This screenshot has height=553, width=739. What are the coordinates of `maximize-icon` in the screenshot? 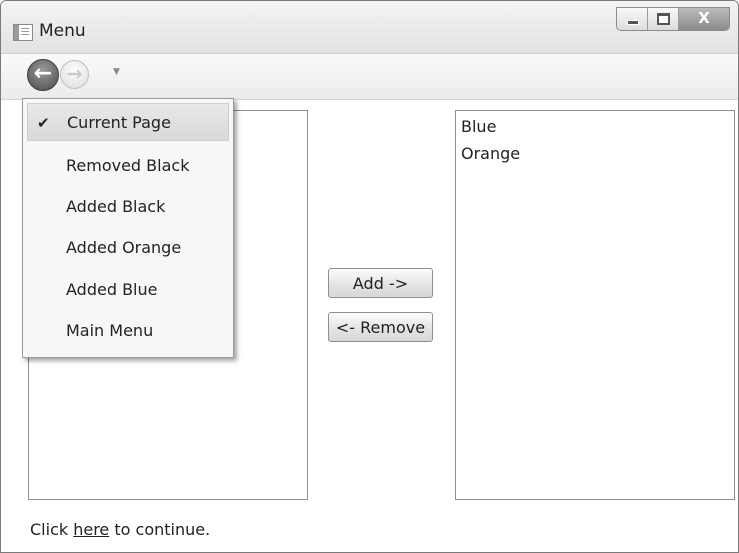 It's located at (663, 19).